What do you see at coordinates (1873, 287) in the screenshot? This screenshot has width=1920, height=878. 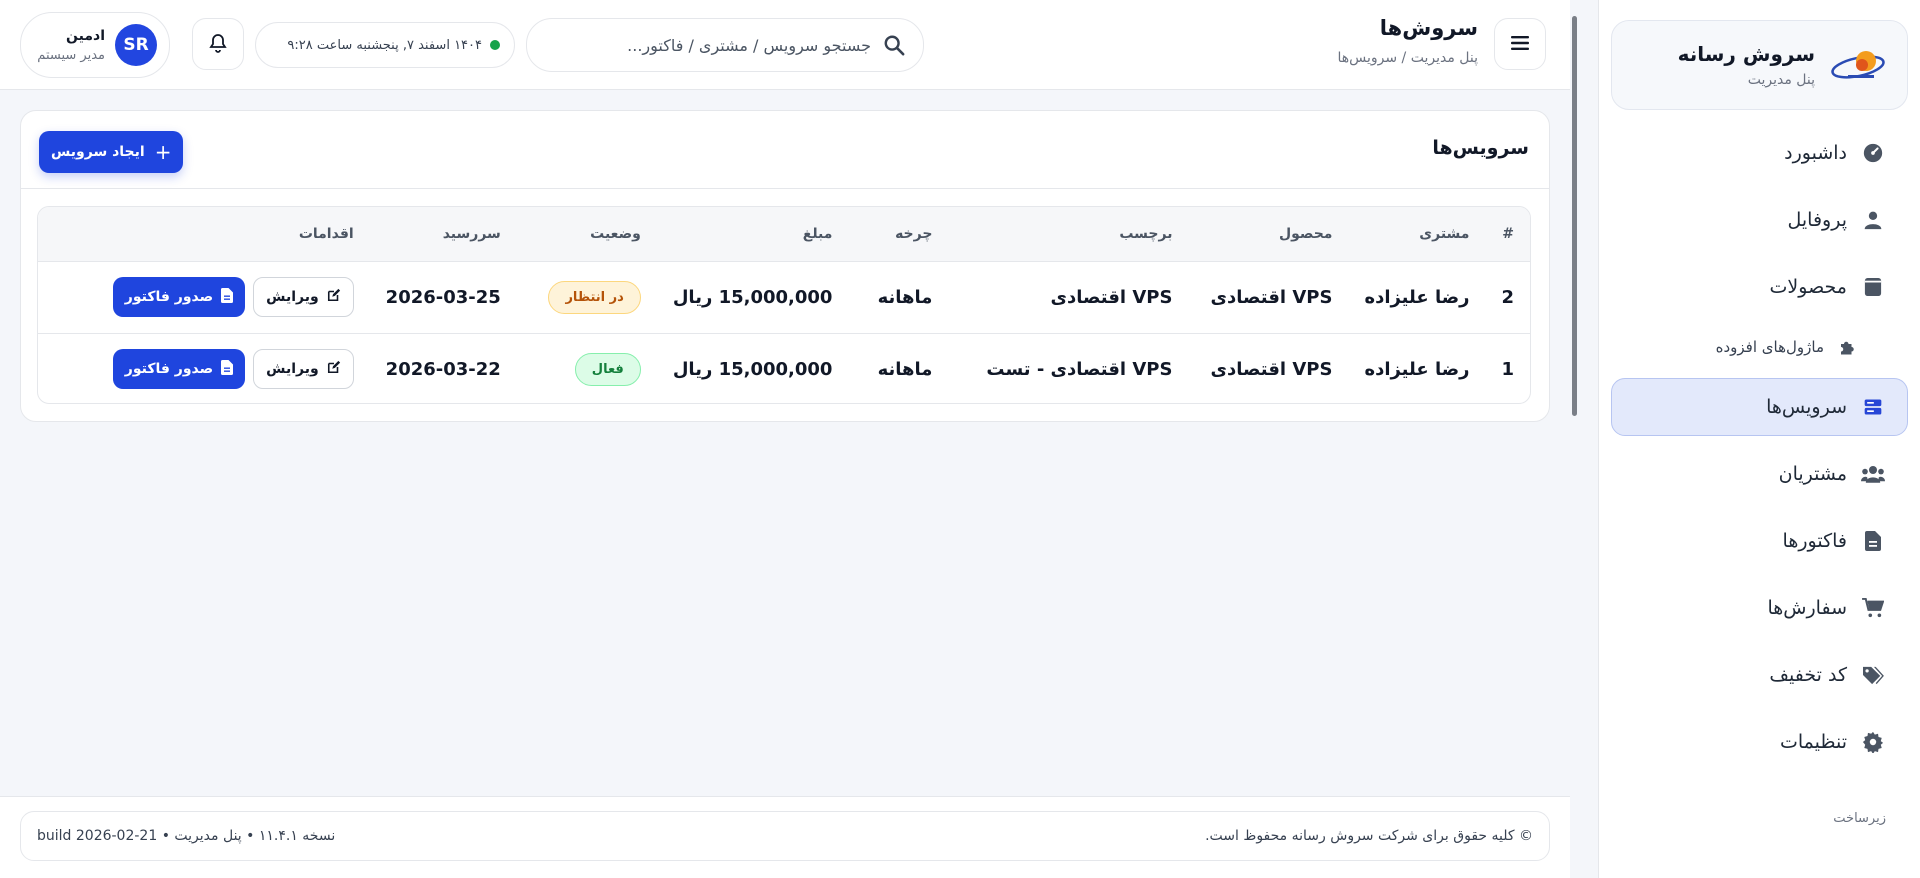 I see `box-icon` at bounding box center [1873, 287].